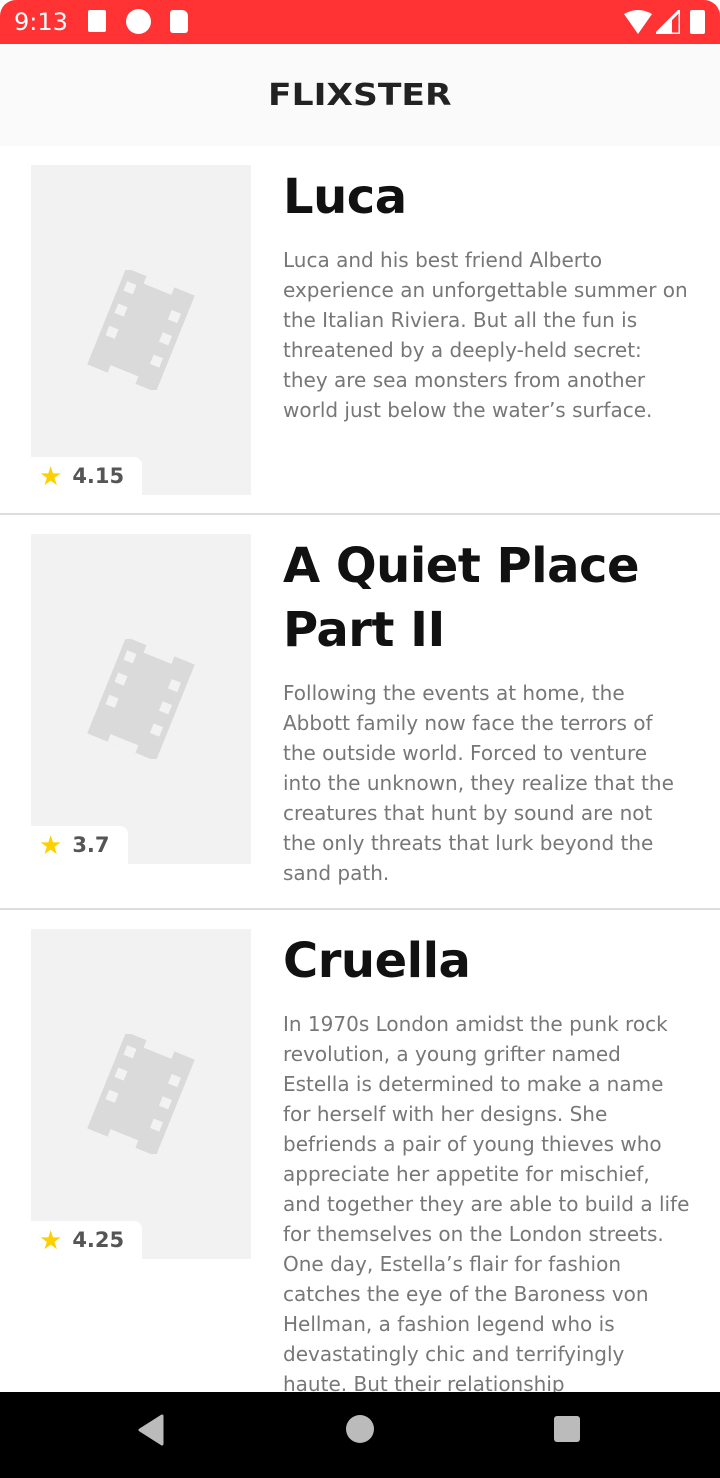 The width and height of the screenshot is (720, 1478). Describe the element at coordinates (345, 197) in the screenshot. I see `movie-title: Luca` at that location.